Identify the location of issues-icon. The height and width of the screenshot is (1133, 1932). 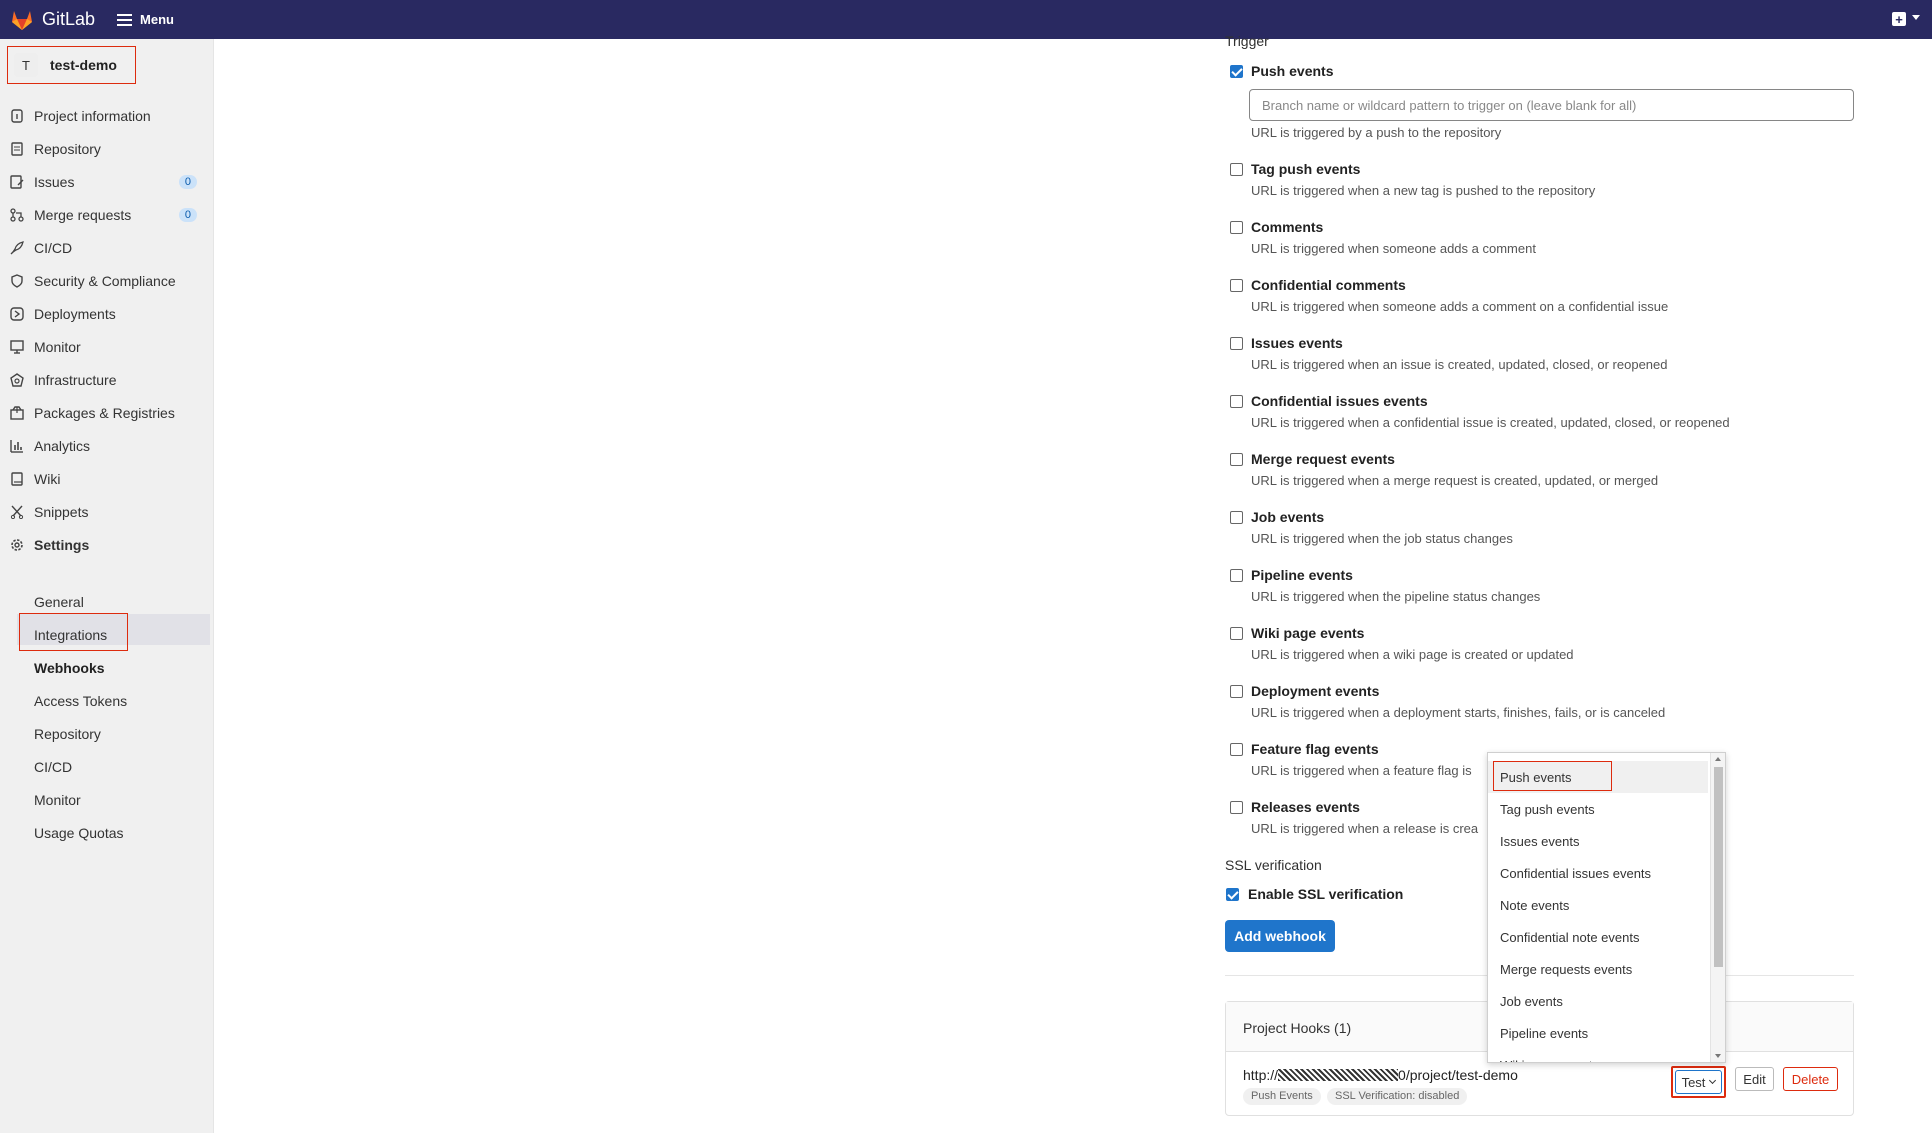
(17, 182).